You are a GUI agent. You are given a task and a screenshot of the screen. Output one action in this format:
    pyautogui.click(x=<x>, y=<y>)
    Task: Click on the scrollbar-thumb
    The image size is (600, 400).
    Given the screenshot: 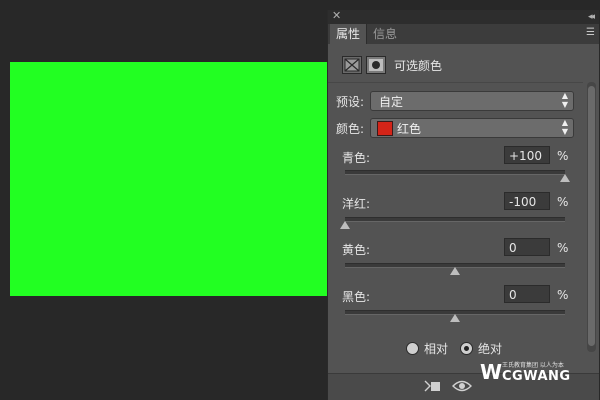 What is the action you would take?
    pyautogui.click(x=591, y=216)
    